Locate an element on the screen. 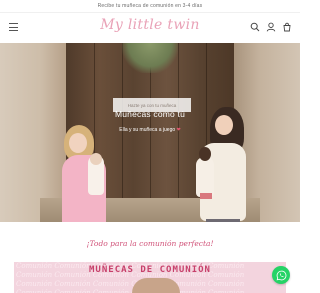 The width and height of the screenshot is (320, 293). hero-subtitle: Ella y su muñeca a juego ❤ is located at coordinates (150, 130).